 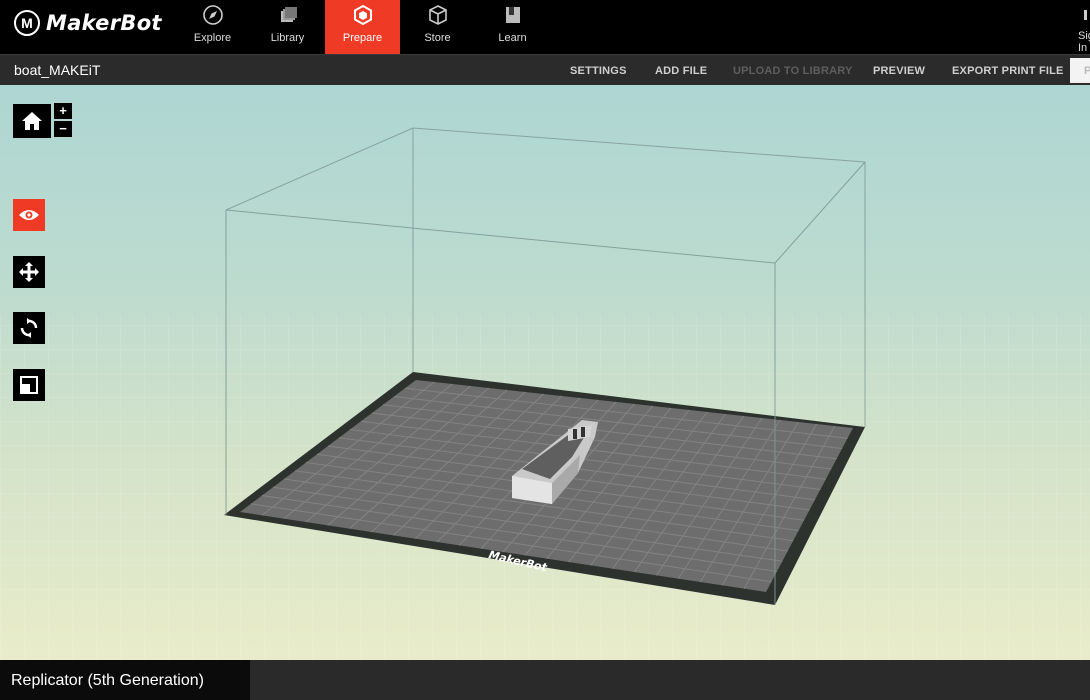 I want to click on makerbot-logo: M MakerBot, so click(x=88, y=23).